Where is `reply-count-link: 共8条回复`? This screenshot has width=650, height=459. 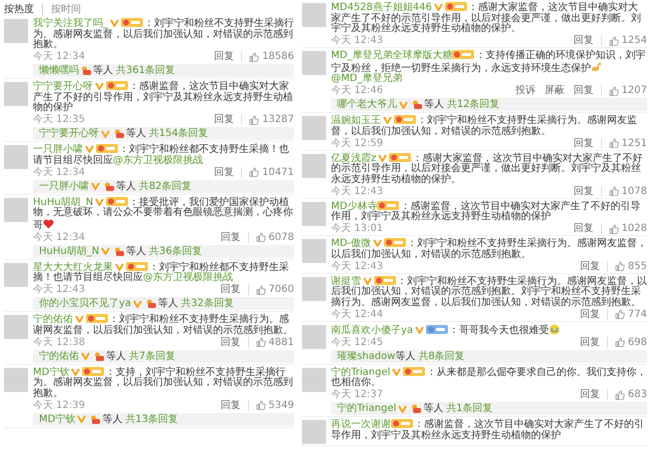
reply-count-link: 共8条回复 is located at coordinates (441, 356).